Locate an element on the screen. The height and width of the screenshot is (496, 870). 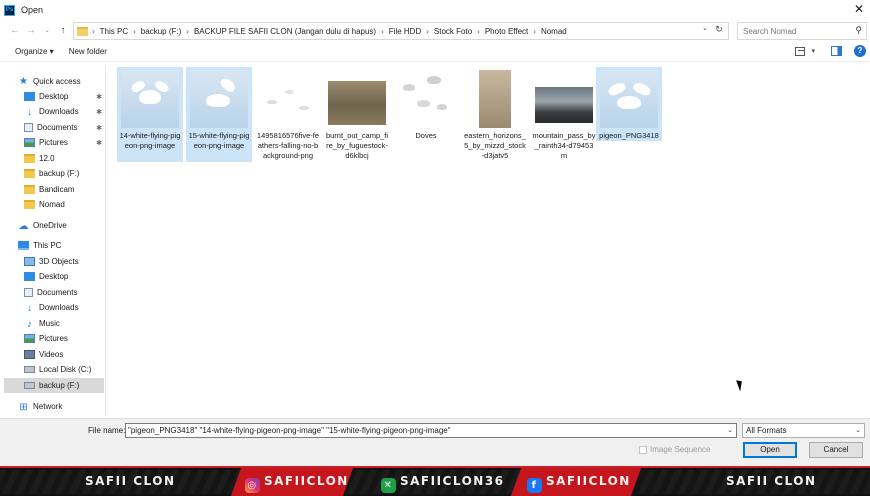
sidebar-item-local-disk-c: Local Disk (C:) is located at coordinates (57, 369).